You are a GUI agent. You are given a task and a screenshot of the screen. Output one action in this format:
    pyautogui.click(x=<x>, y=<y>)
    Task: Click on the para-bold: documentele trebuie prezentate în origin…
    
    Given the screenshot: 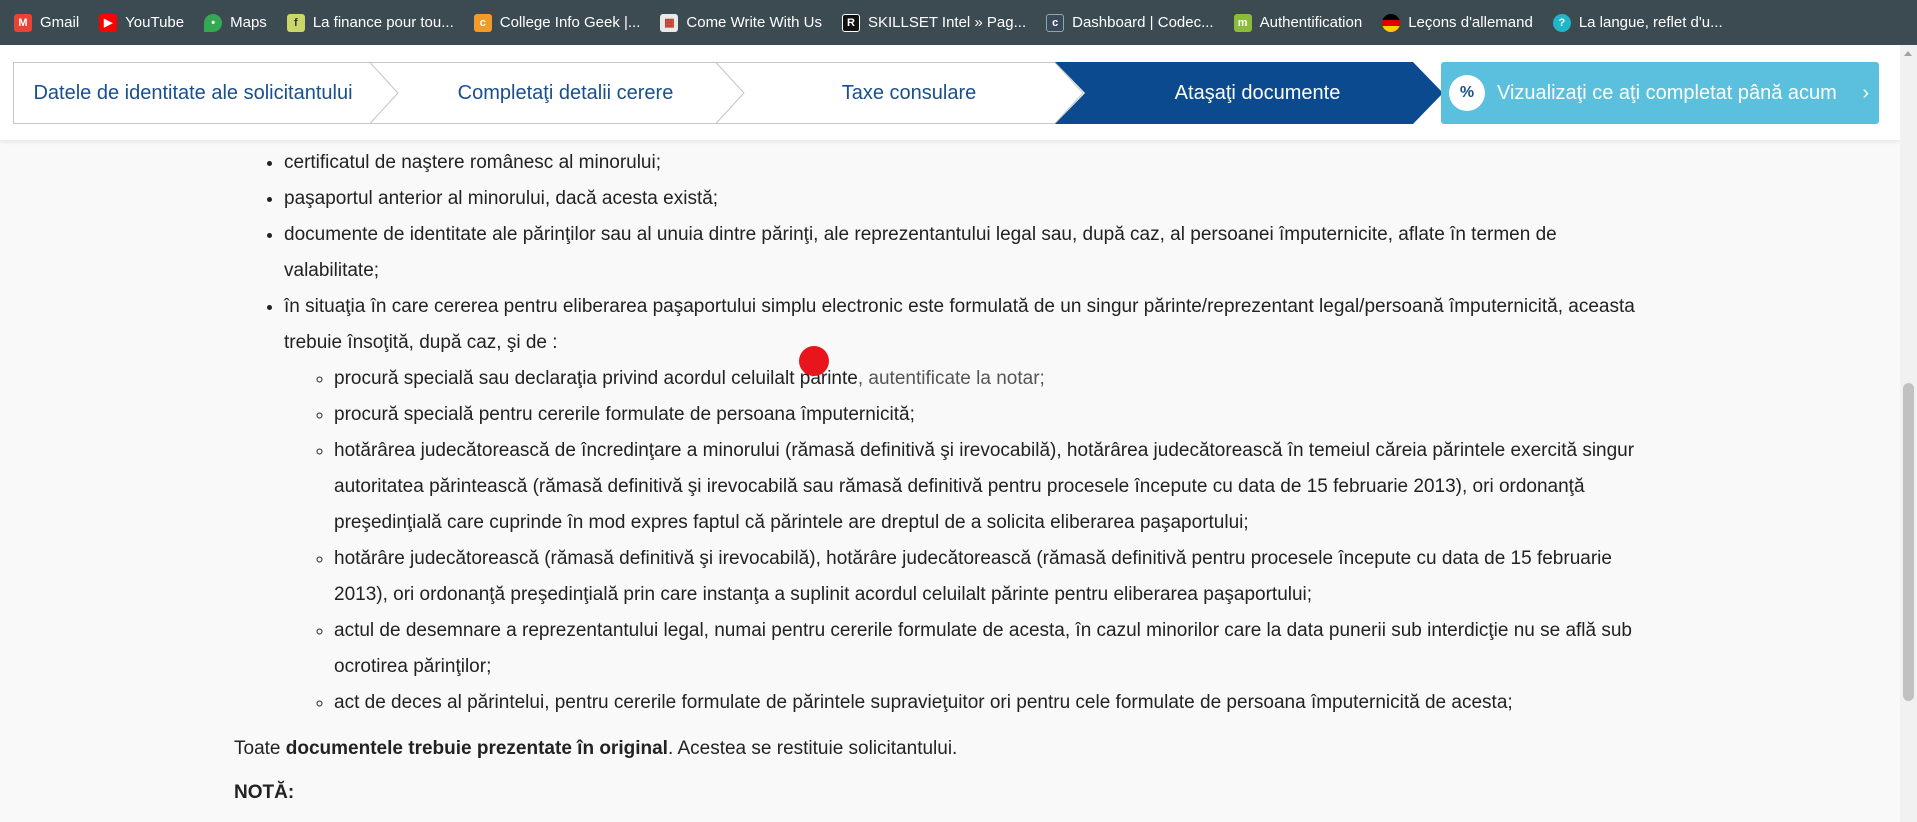 What is the action you would take?
    pyautogui.click(x=476, y=748)
    